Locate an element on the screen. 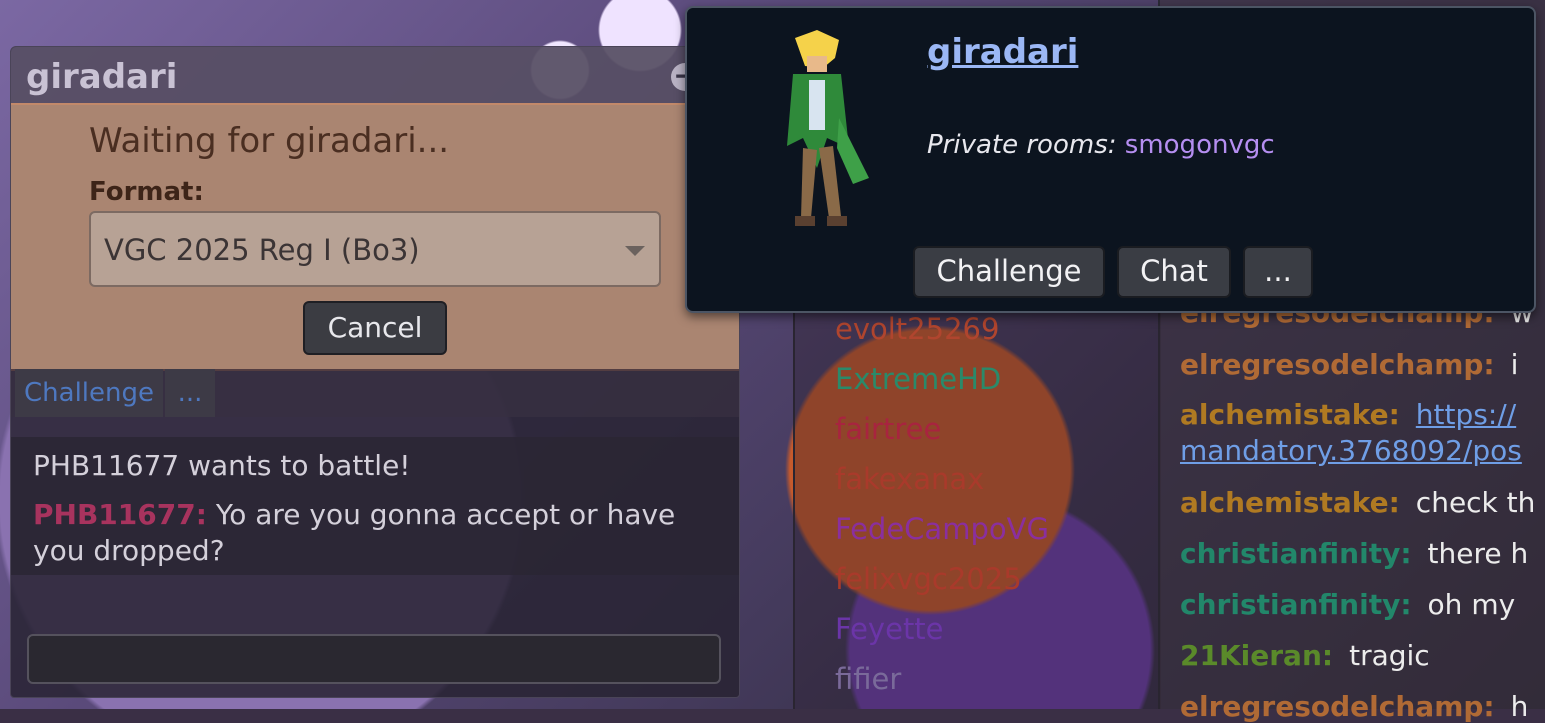  challenge-tab-button: Challenge is located at coordinates (89, 393).